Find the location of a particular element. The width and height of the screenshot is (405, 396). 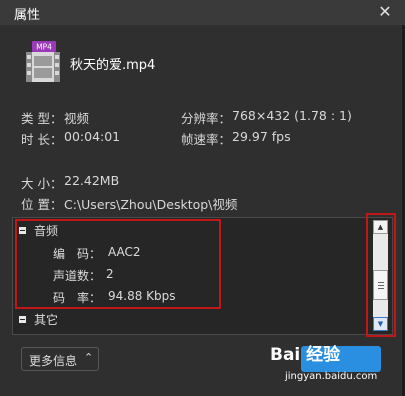

close-icon: ✕ is located at coordinates (385, 12).